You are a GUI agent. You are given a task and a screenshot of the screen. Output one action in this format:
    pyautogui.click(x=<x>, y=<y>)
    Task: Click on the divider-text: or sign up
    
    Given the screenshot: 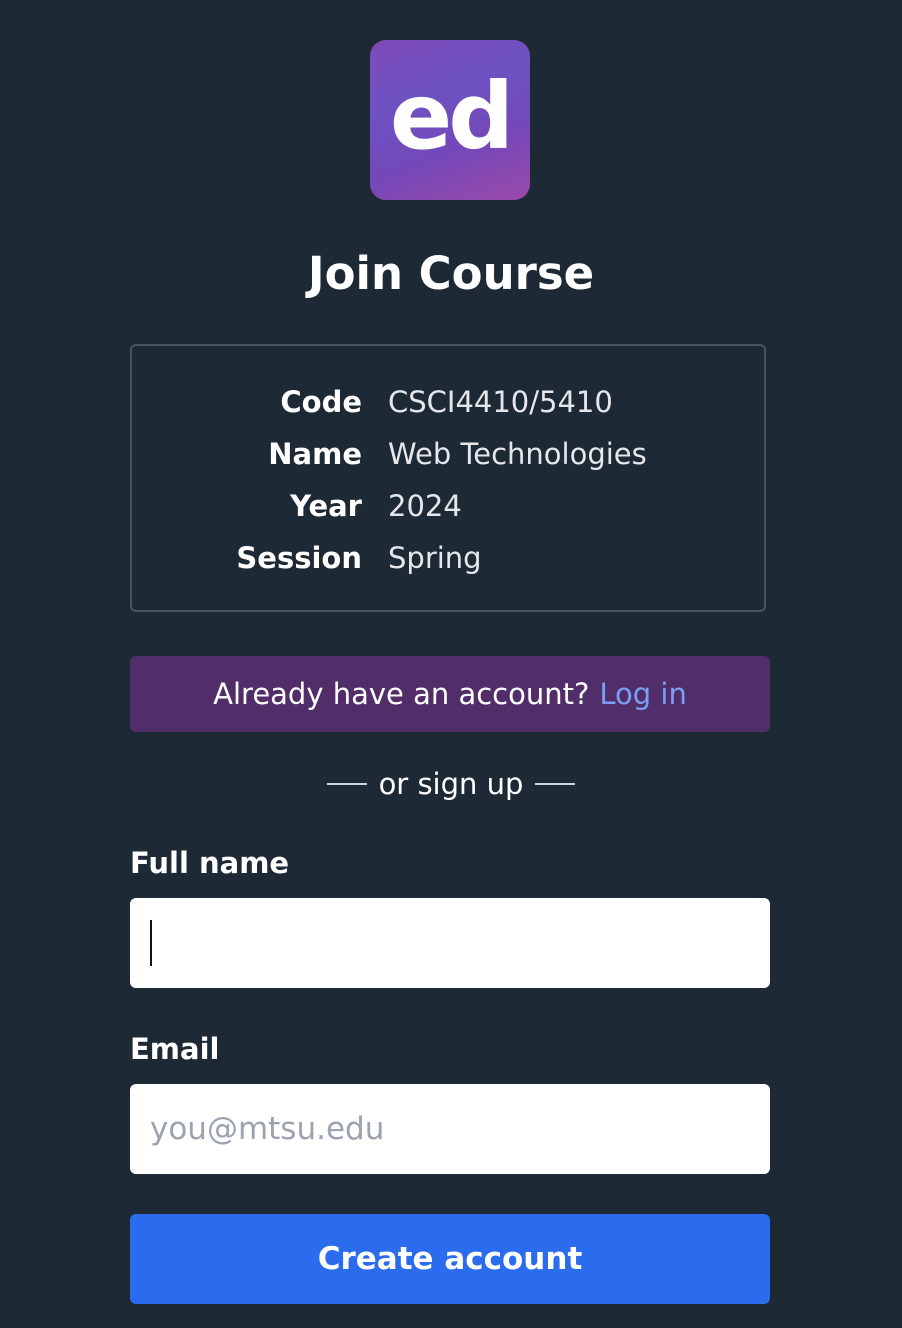 What is the action you would take?
    pyautogui.click(x=451, y=784)
    